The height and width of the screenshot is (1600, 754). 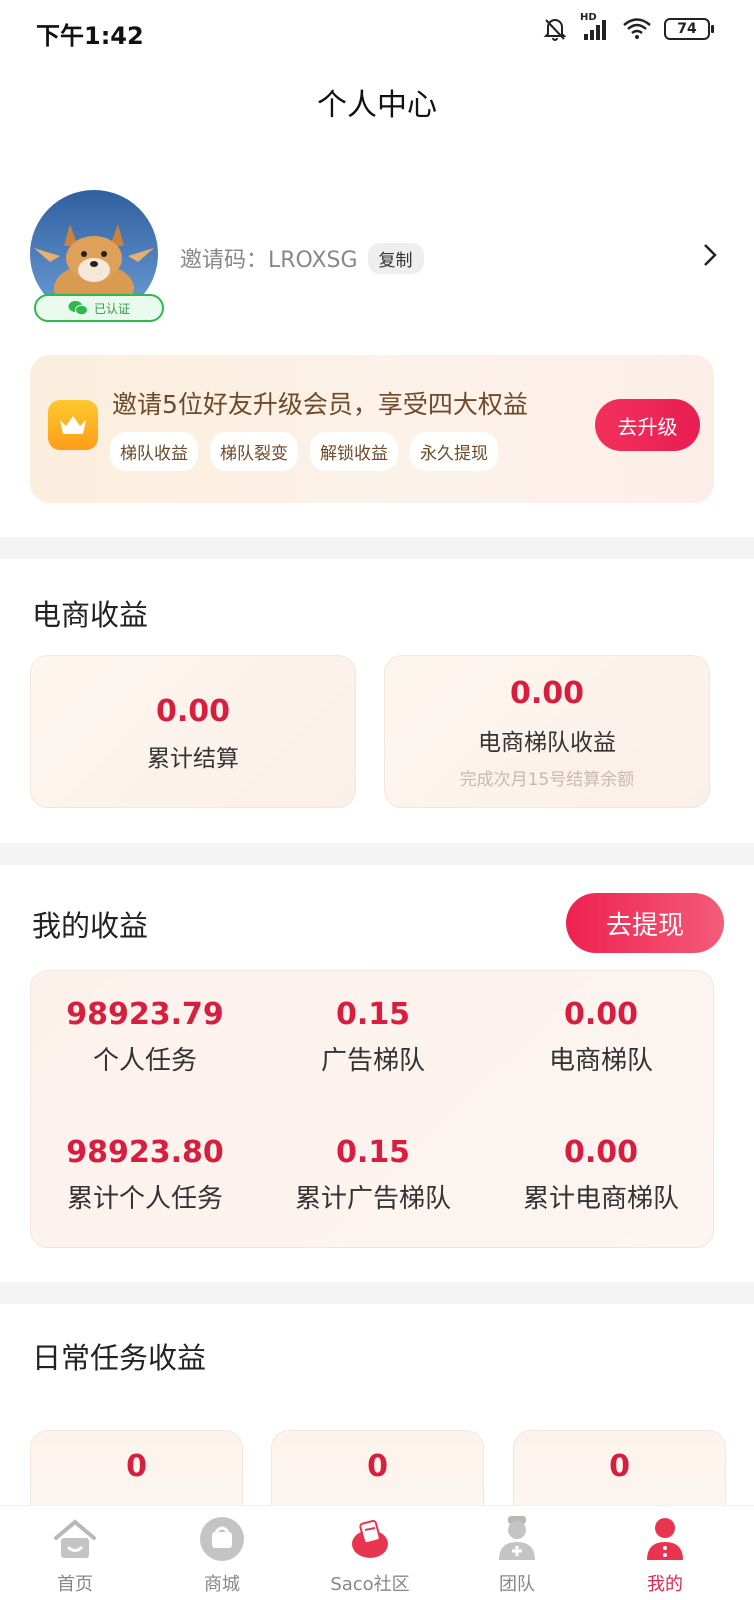 I want to click on profile-header: 已认证 邀请码：LROXSG 复制, so click(x=380, y=260).